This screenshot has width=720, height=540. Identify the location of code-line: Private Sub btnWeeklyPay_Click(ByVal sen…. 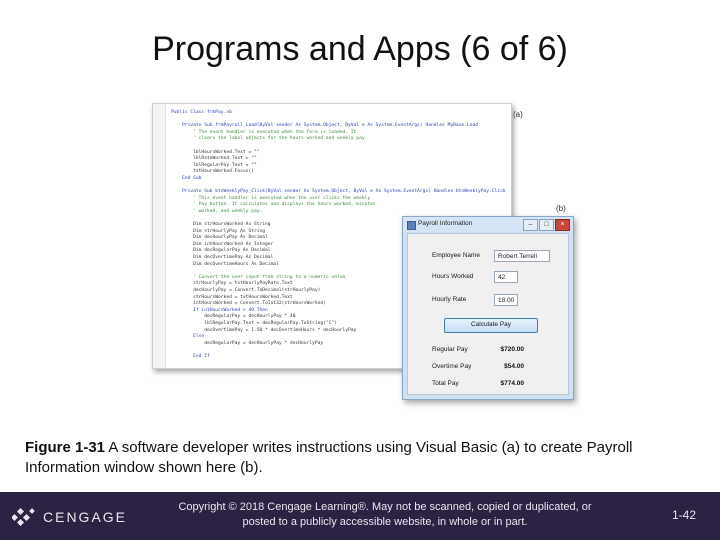
(338, 192).